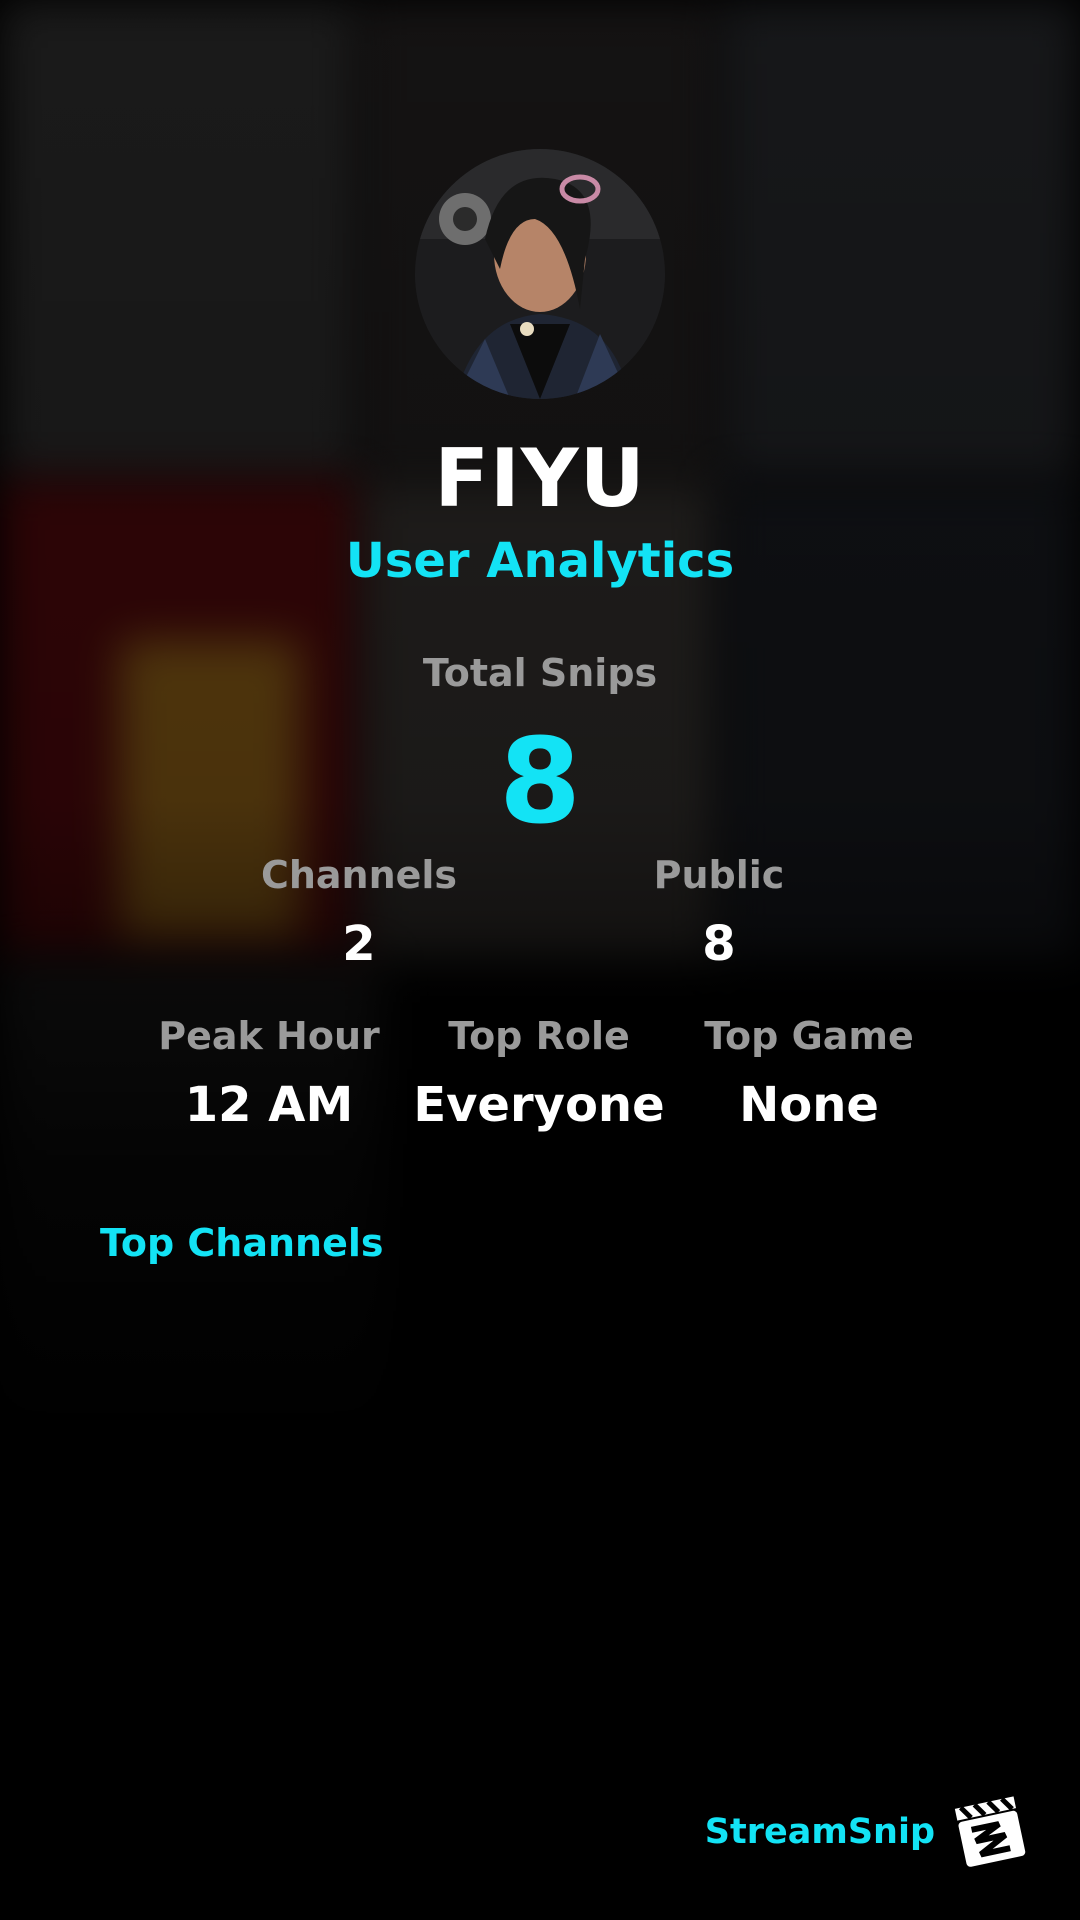  I want to click on avatar-image, so click(540, 274).